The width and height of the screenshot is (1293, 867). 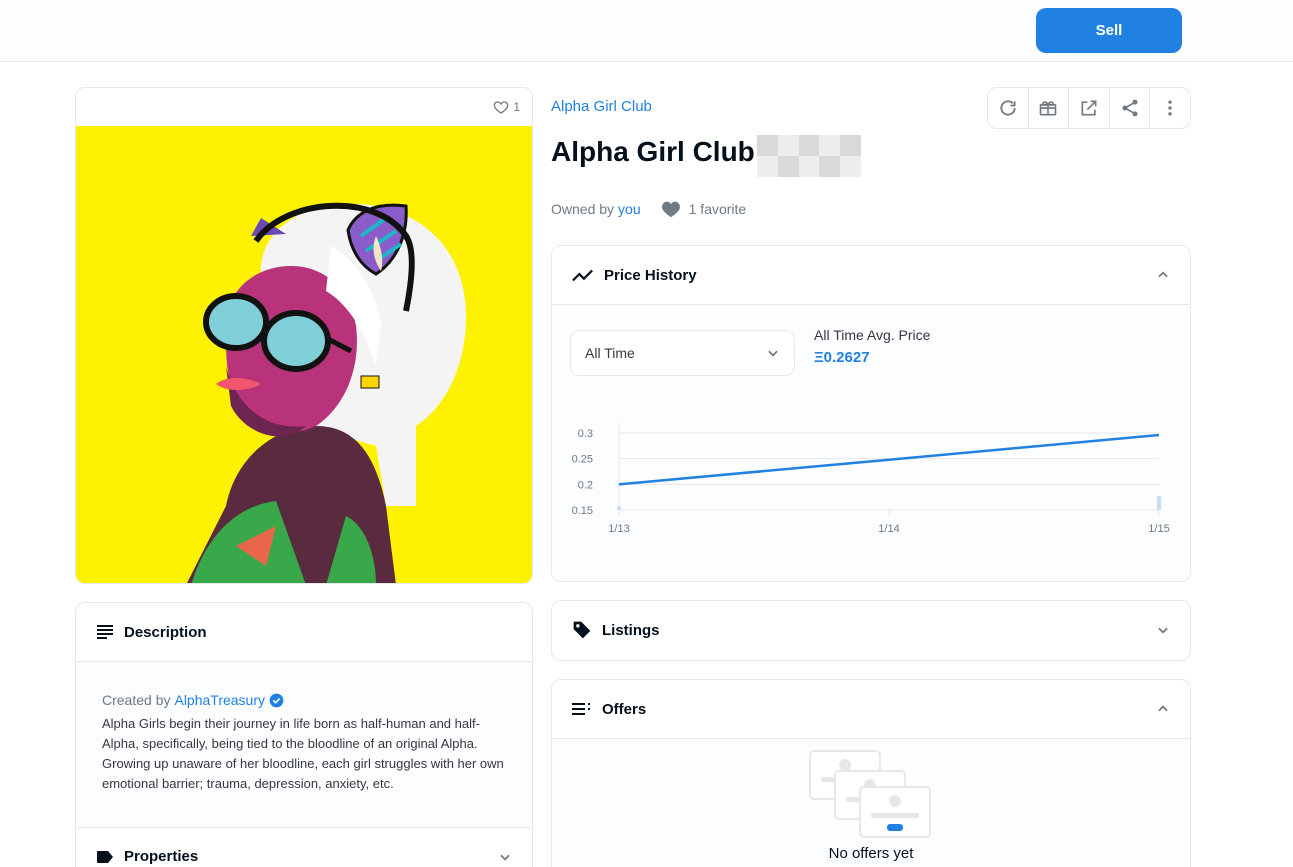 What do you see at coordinates (516, 107) in the screenshot?
I see `favorite-count: 1` at bounding box center [516, 107].